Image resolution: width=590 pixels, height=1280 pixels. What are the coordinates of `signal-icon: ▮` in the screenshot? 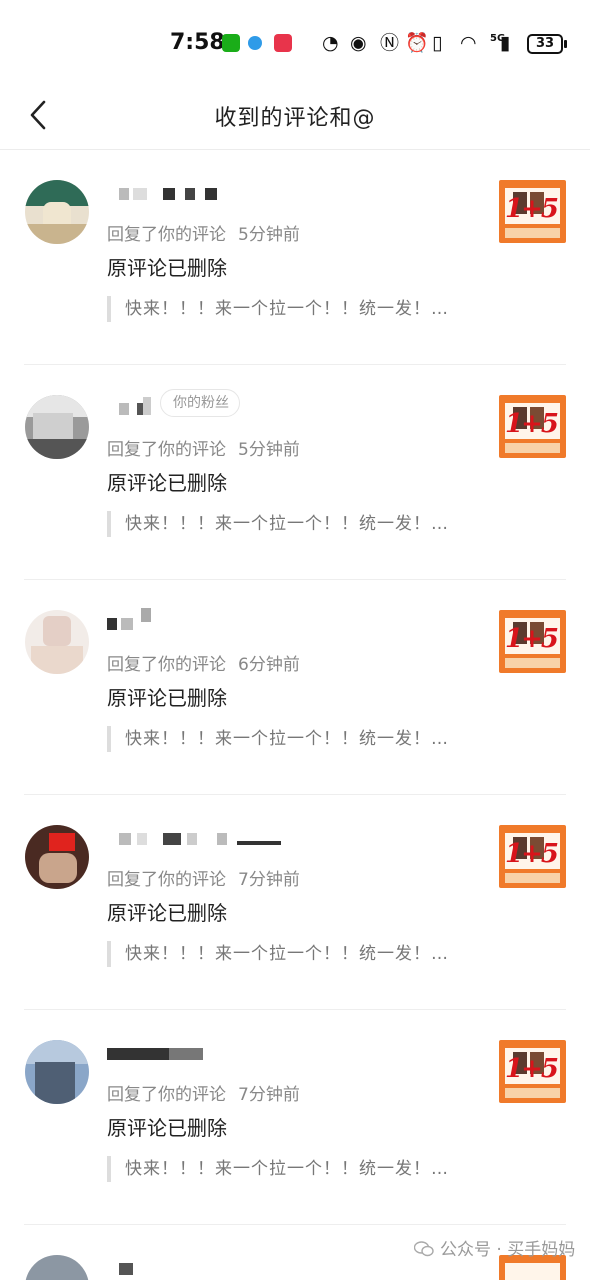 It's located at (505, 43).